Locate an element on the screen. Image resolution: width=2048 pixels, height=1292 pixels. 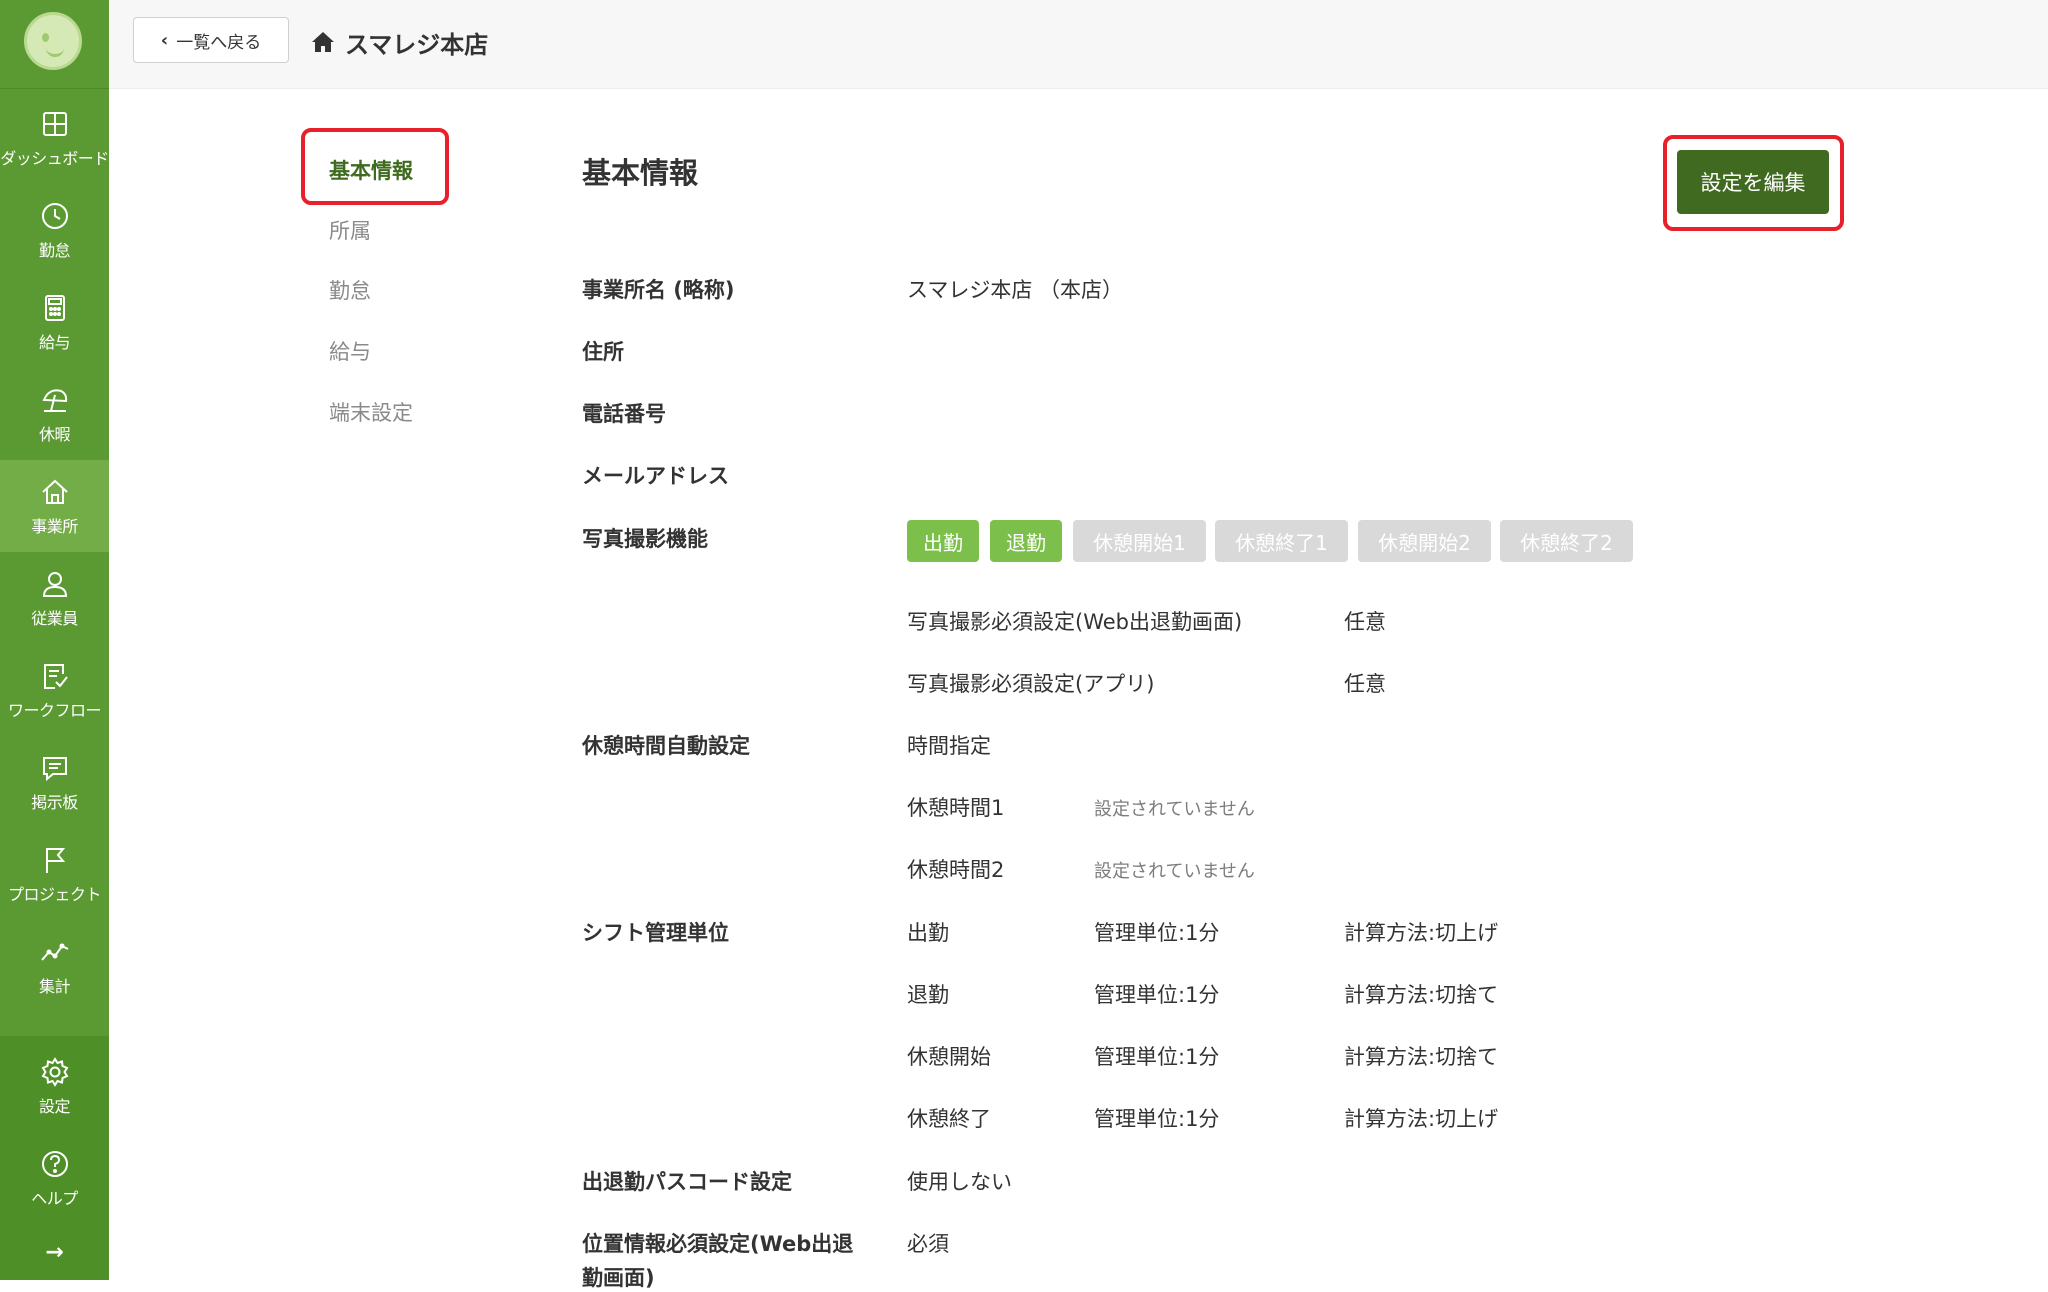
break-time-1-value: 設定されていません is located at coordinates (1174, 809).